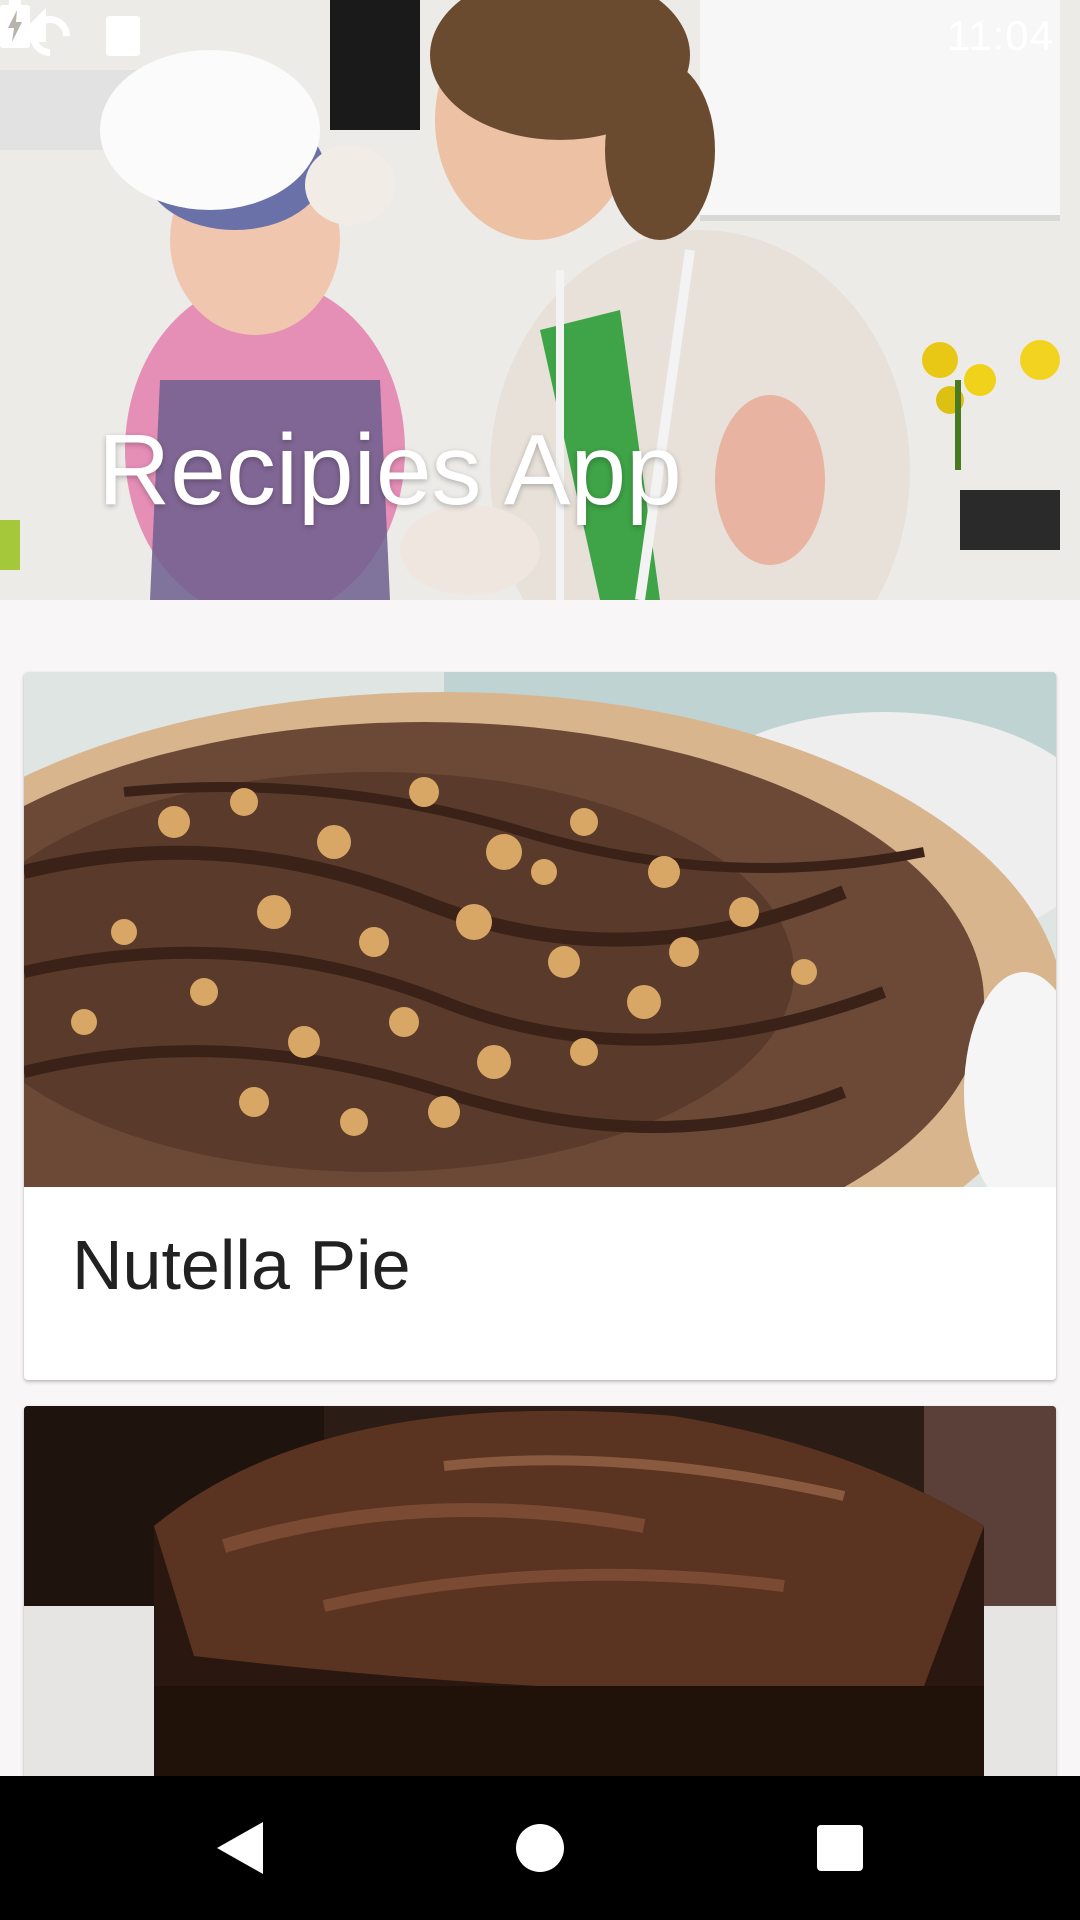  What do you see at coordinates (390, 470) in the screenshot?
I see `app-title: Recipies App` at bounding box center [390, 470].